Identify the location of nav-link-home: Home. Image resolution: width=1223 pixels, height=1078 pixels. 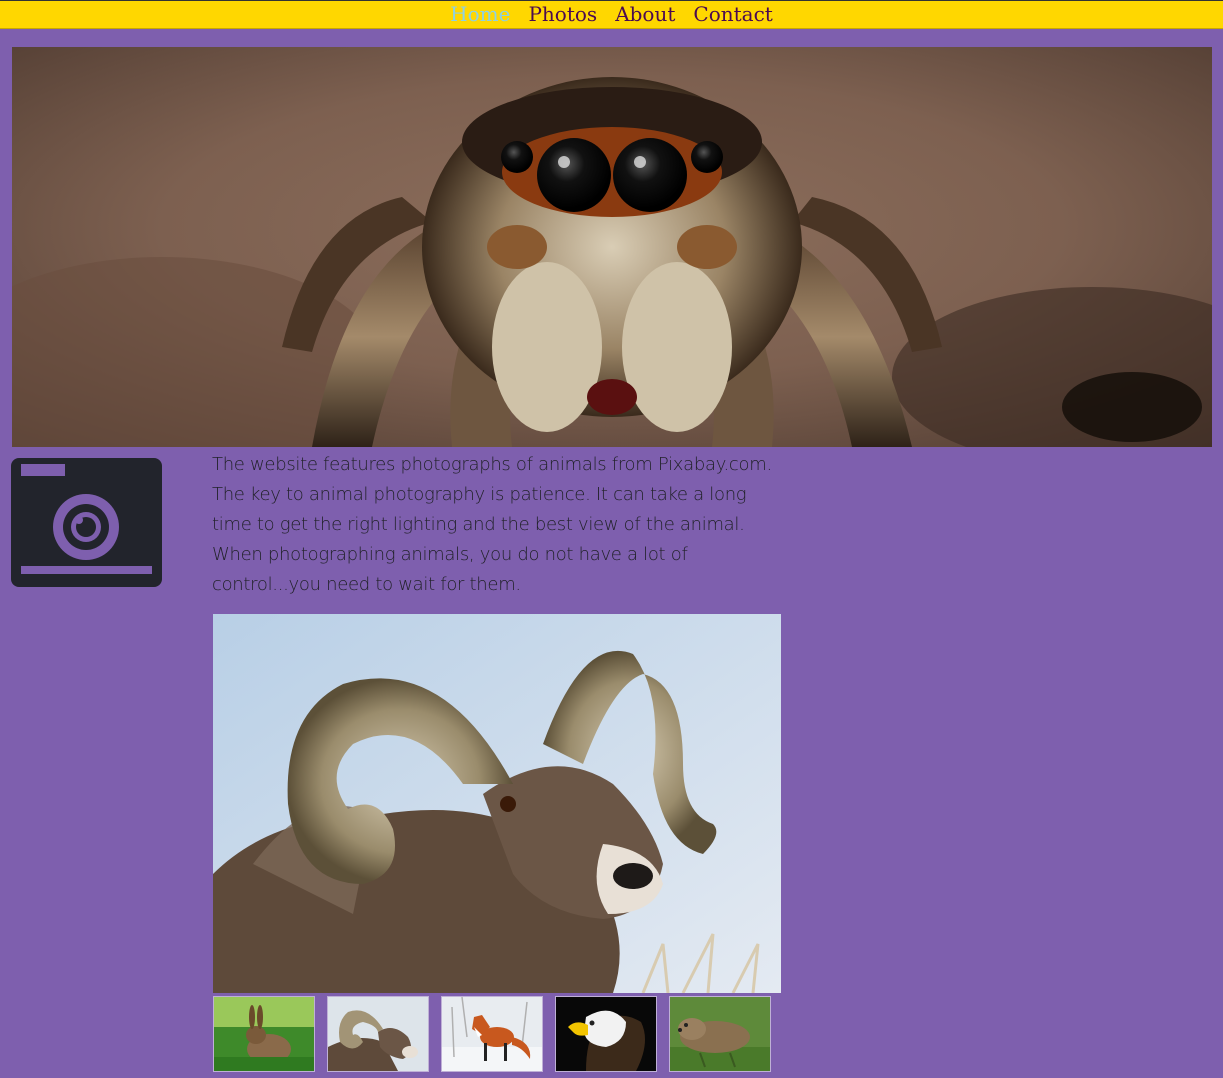
(480, 14).